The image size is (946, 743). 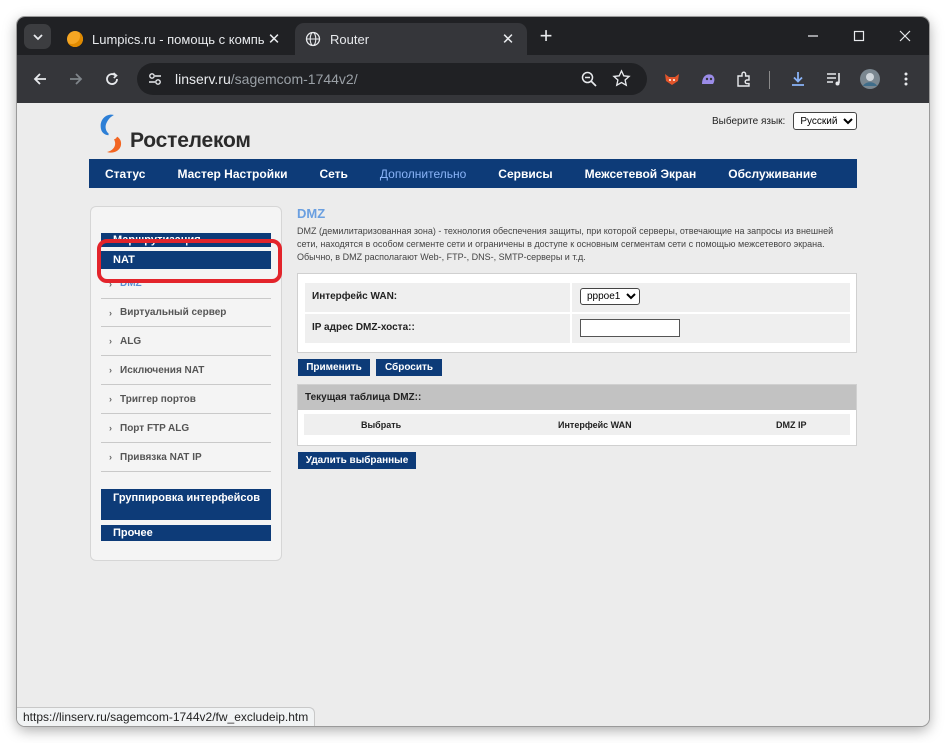 What do you see at coordinates (672, 79) in the screenshot?
I see `extension-fox-icon` at bounding box center [672, 79].